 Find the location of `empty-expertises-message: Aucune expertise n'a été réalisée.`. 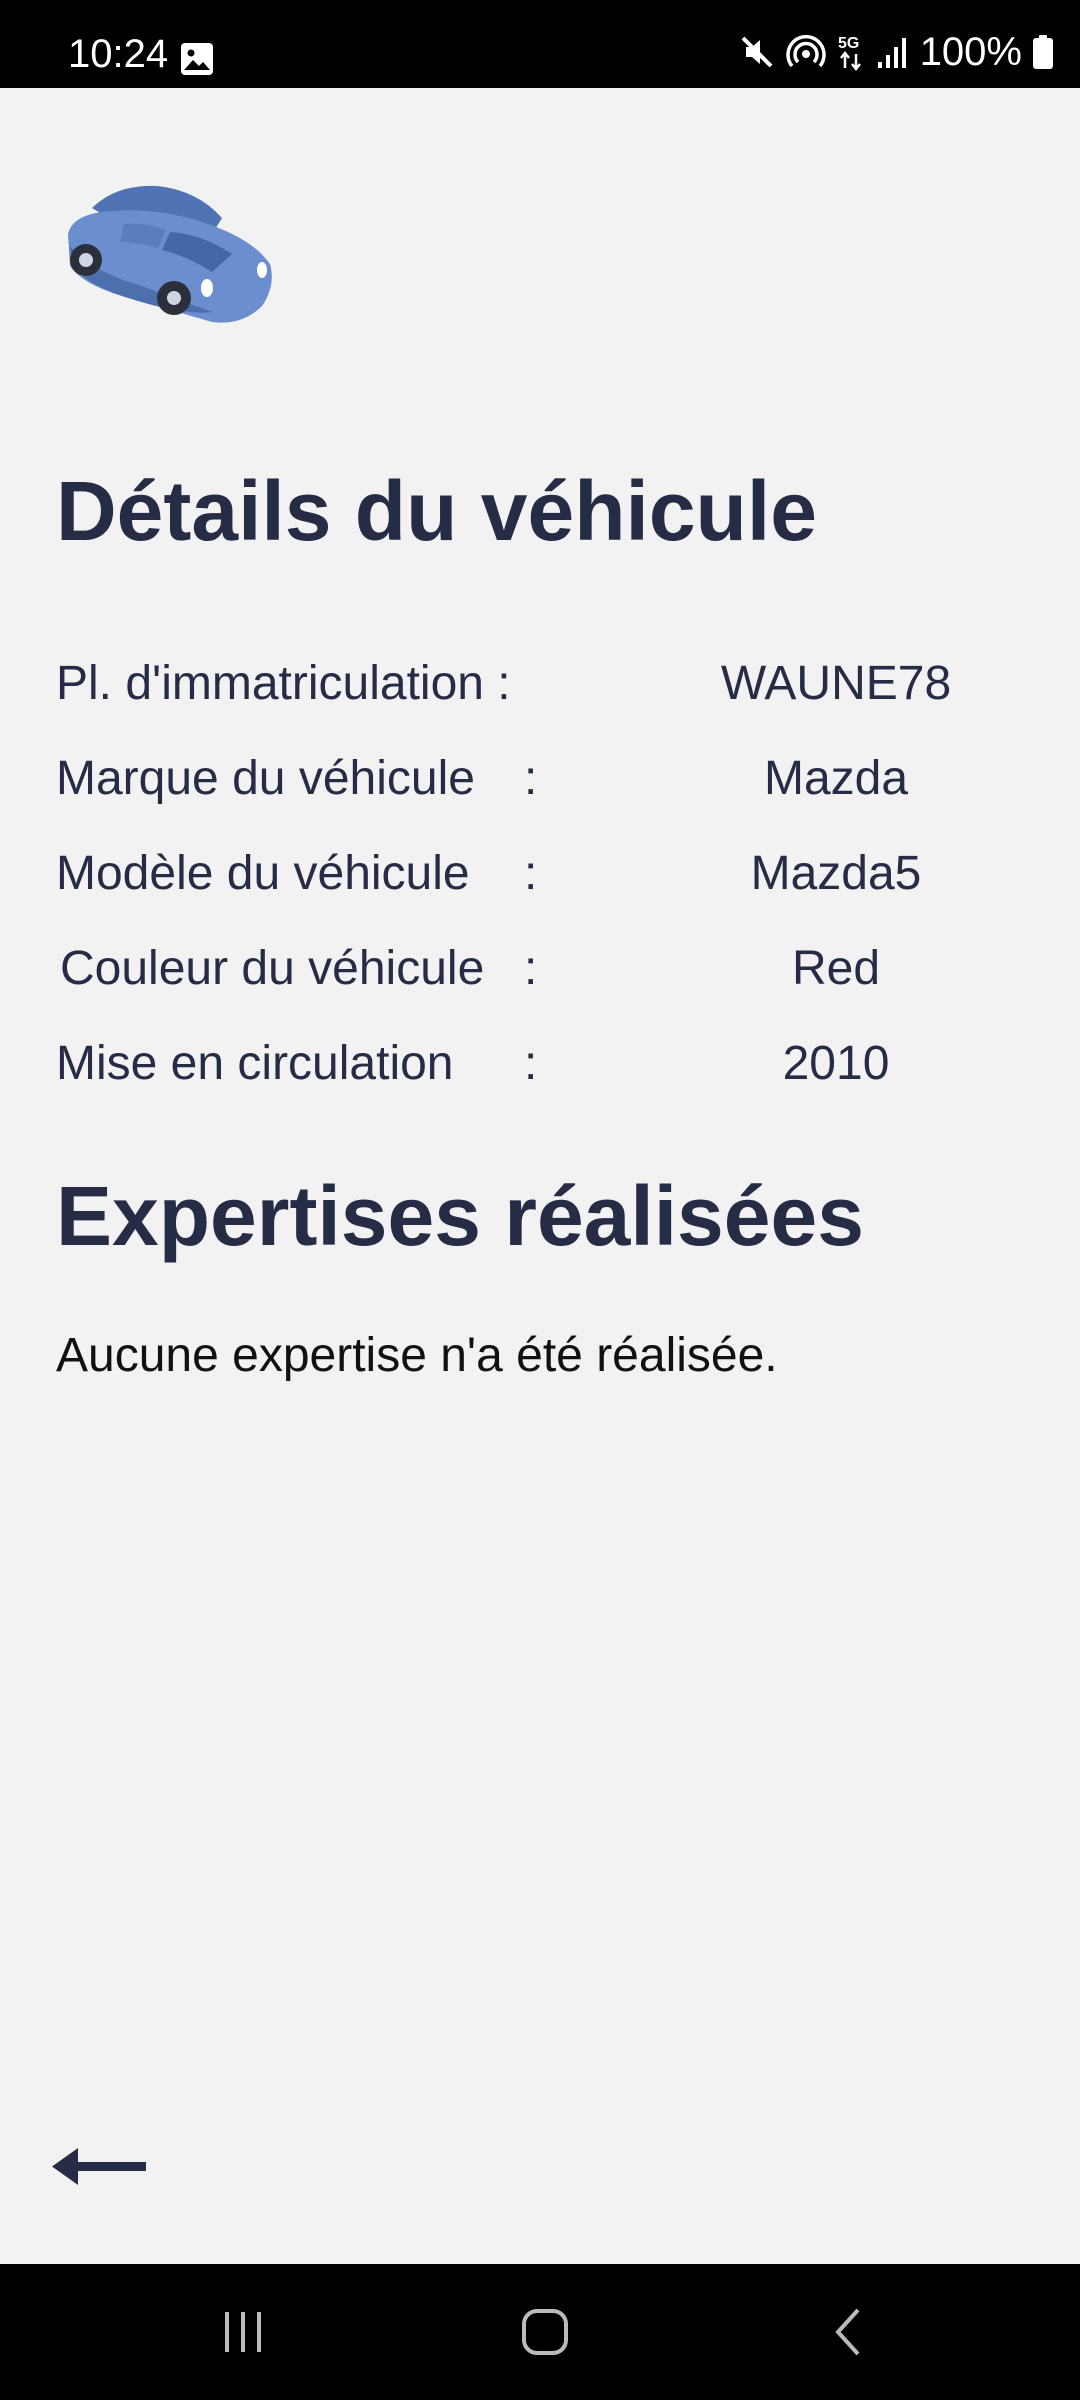

empty-expertises-message: Aucune expertise n'a été réalisée. is located at coordinates (417, 1355).